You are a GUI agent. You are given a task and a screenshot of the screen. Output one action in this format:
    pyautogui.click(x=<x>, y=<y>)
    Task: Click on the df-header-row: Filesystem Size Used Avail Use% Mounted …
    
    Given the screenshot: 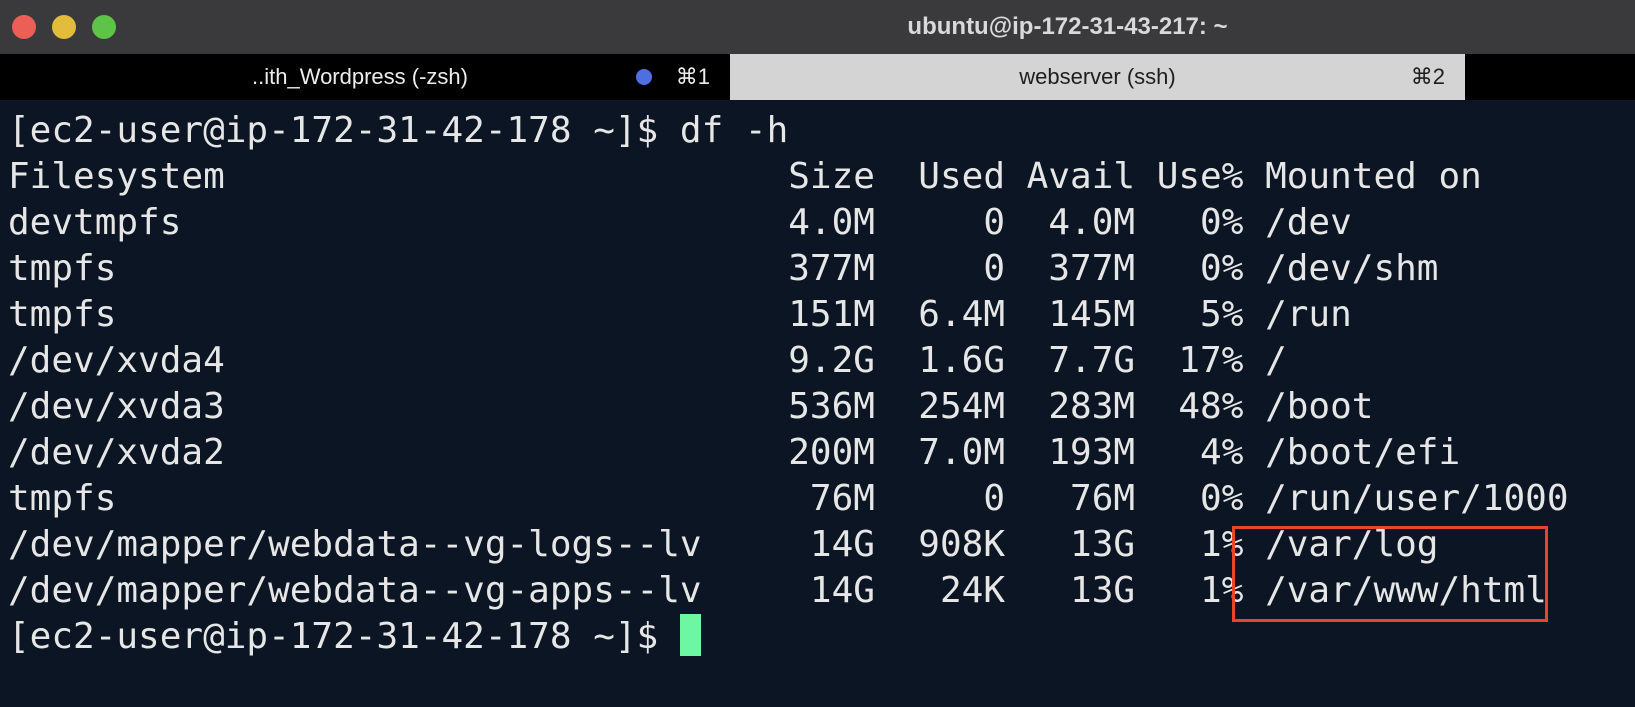 What is the action you would take?
    pyautogui.click(x=745, y=176)
    